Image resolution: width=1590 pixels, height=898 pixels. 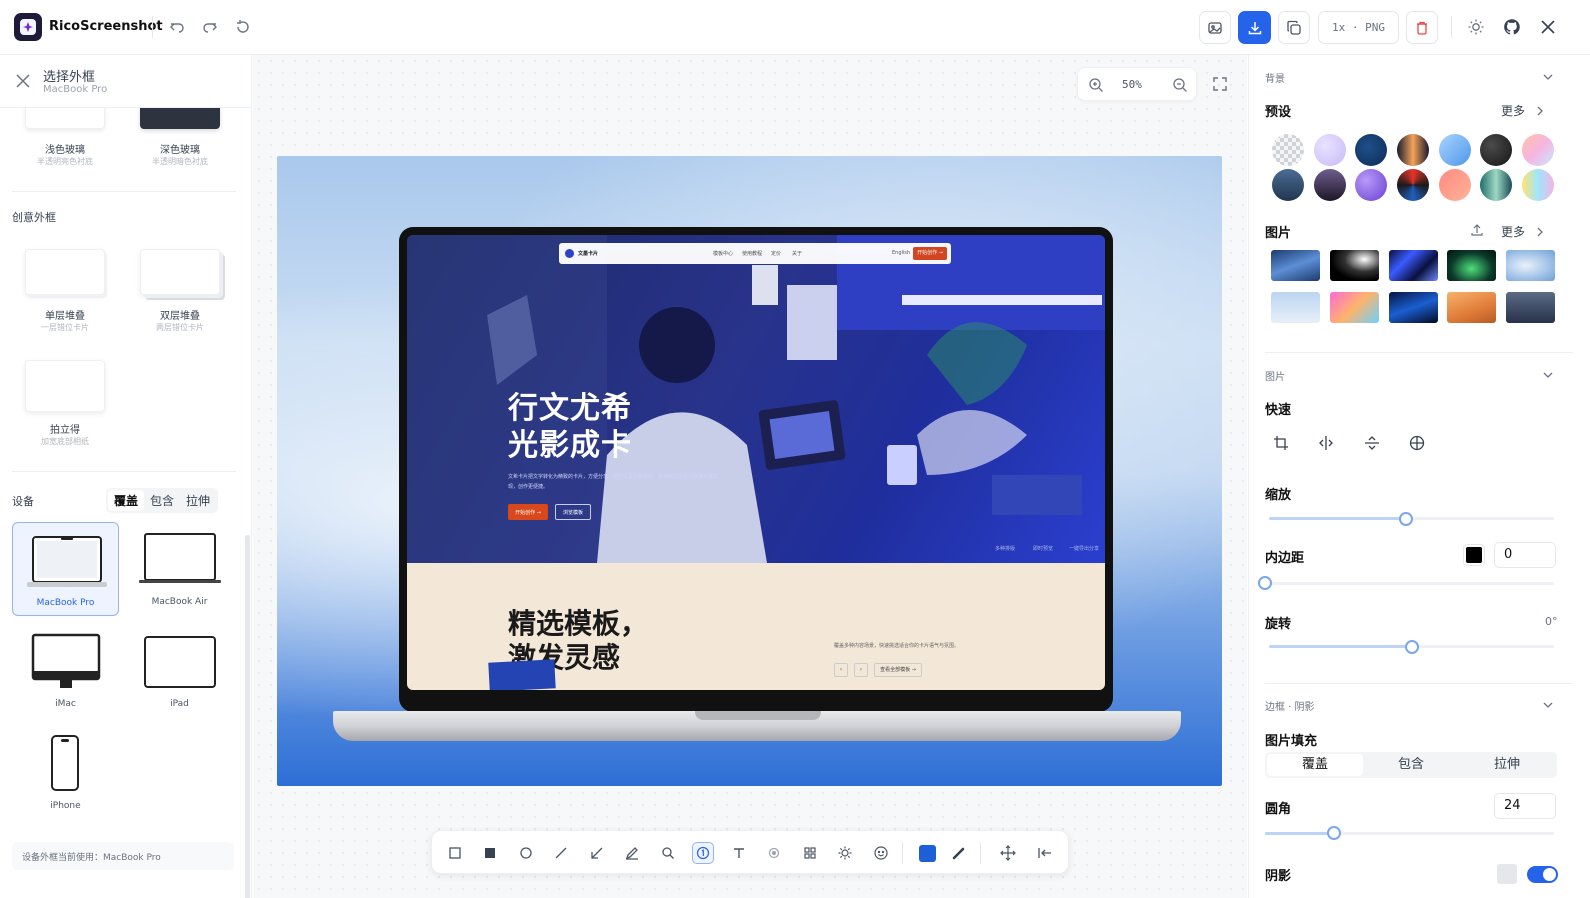 I want to click on collapse-toolbar-icon, so click(x=1045, y=853).